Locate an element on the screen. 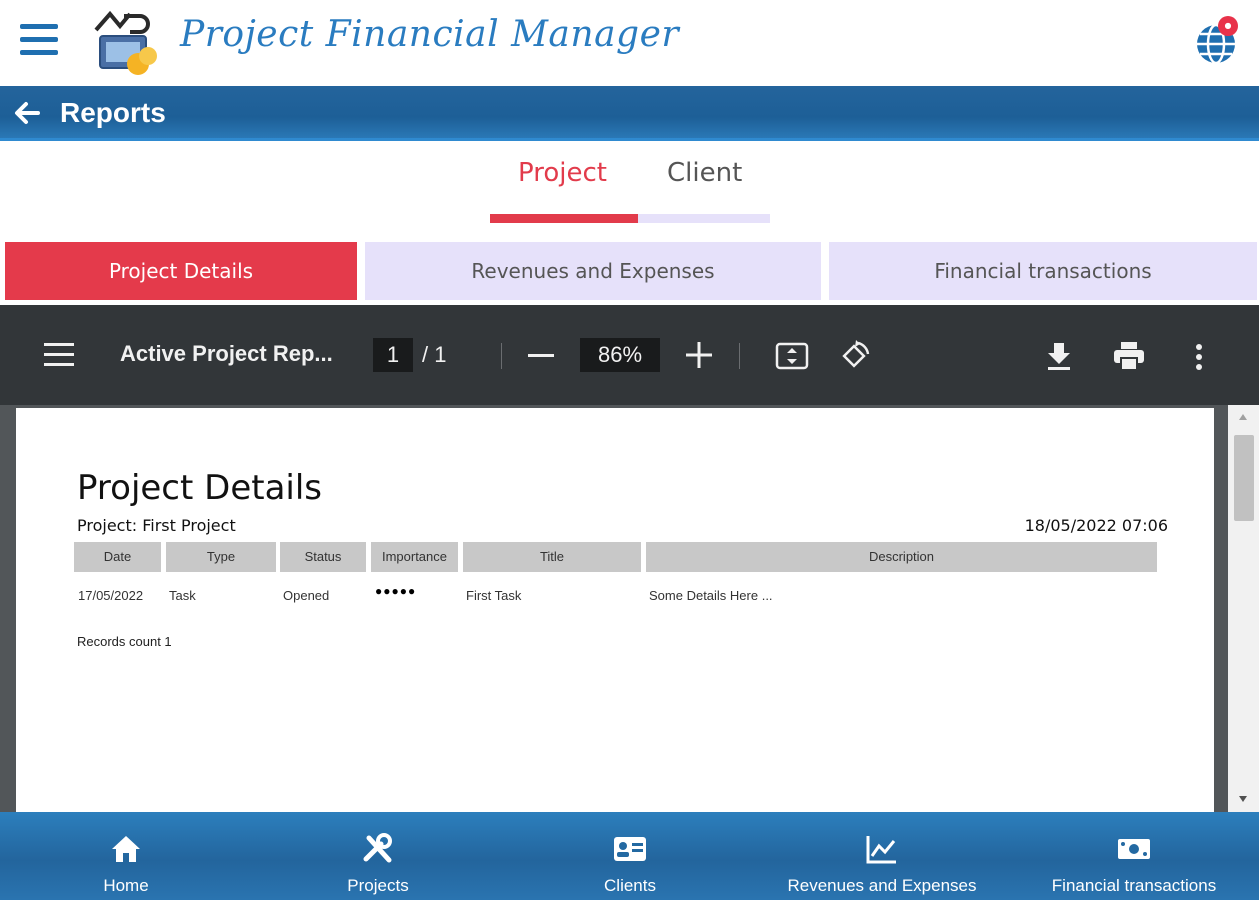 The height and width of the screenshot is (900, 1259). app-header: Project Financial Manager ● is located at coordinates (629, 43).